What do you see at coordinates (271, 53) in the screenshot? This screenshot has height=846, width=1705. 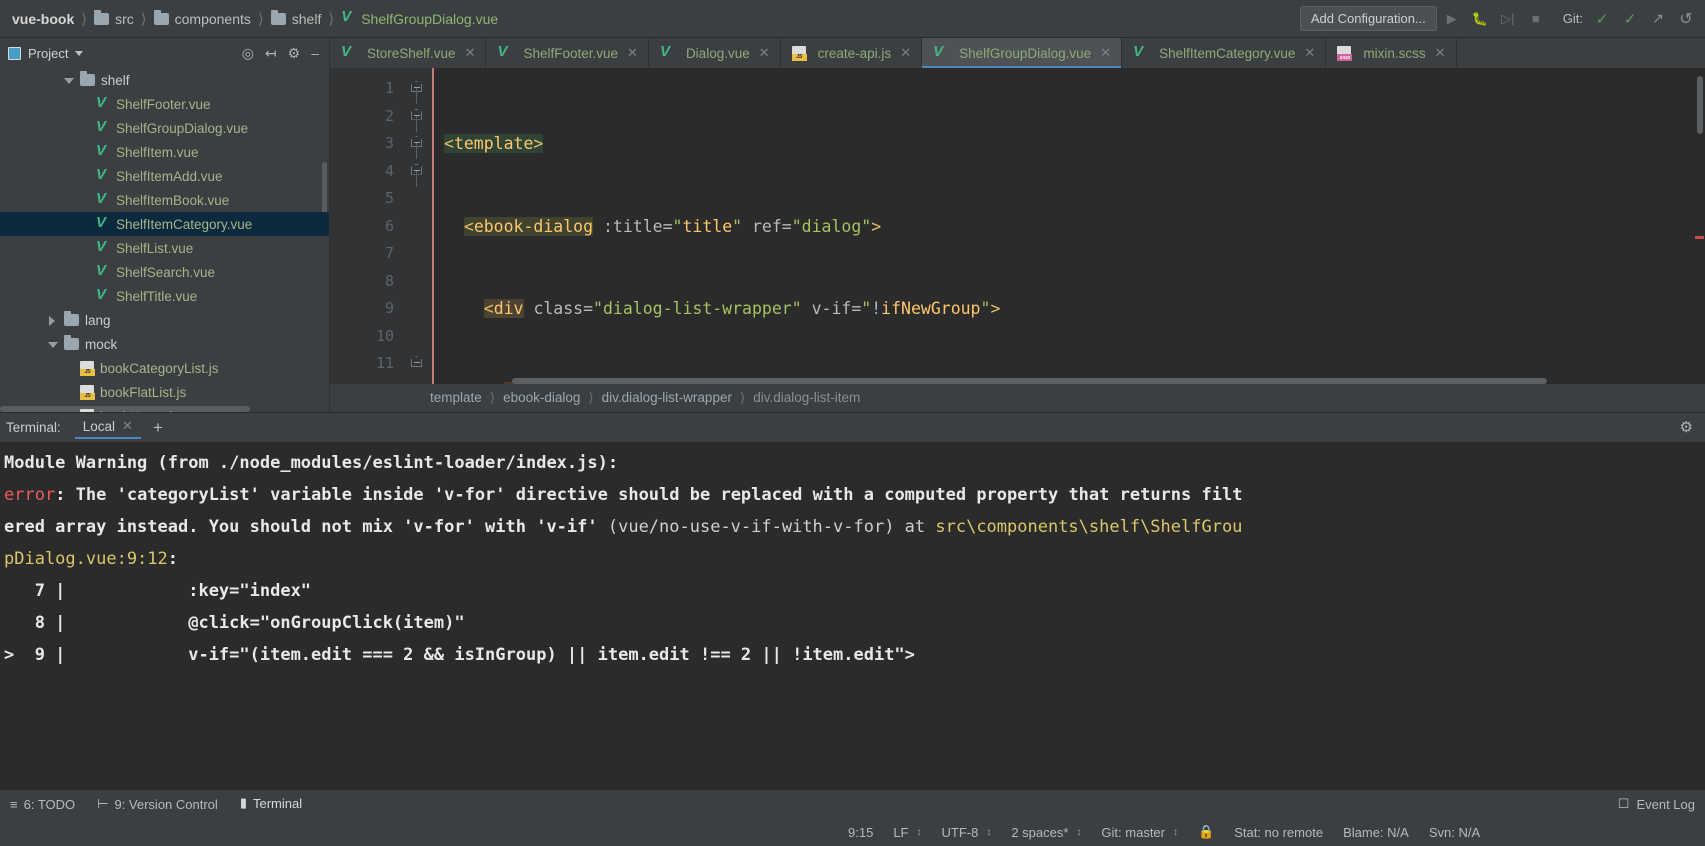 I see `collapse-all-icon: ↤` at bounding box center [271, 53].